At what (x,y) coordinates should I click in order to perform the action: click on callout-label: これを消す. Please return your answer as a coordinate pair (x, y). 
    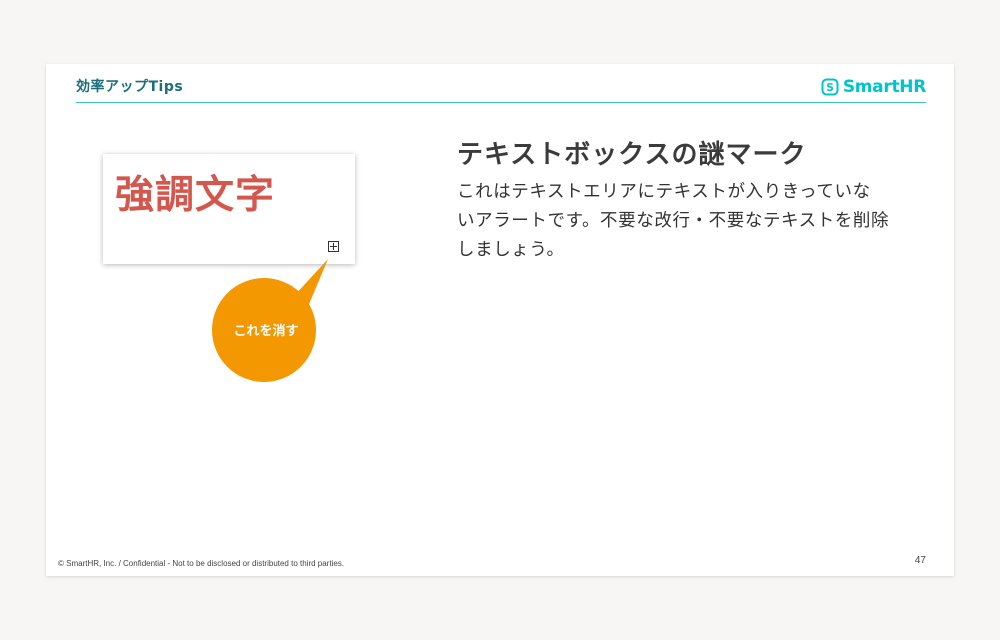
    Looking at the image, I should click on (266, 331).